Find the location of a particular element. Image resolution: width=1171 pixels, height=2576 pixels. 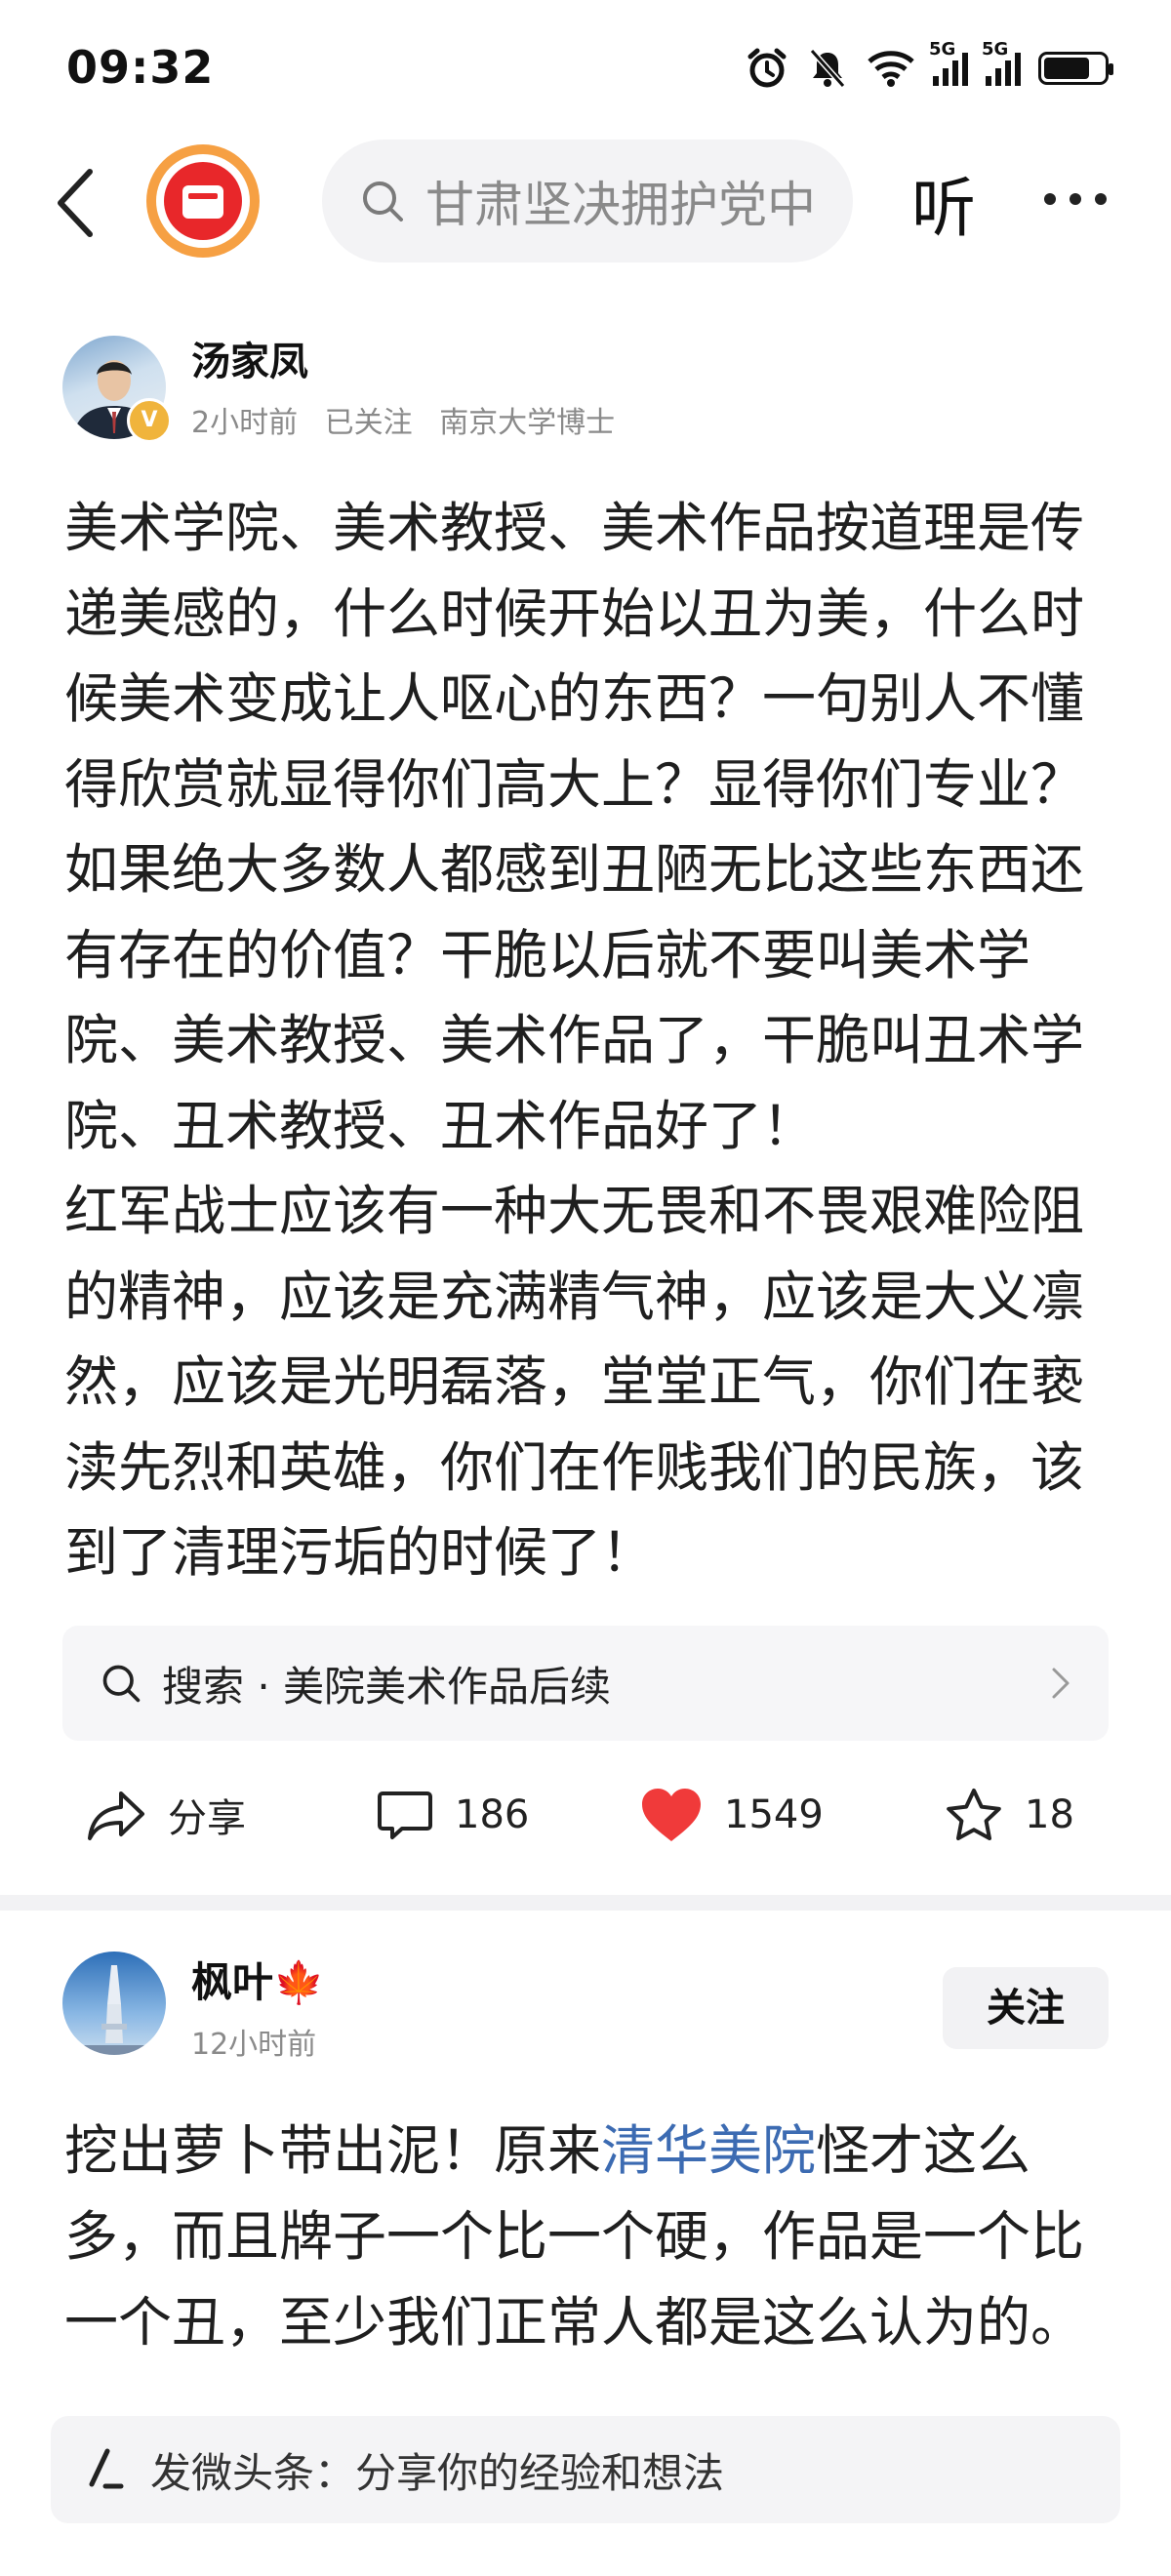

author-meta: 2小时前 已关注 南京大学博士 is located at coordinates (411, 419).